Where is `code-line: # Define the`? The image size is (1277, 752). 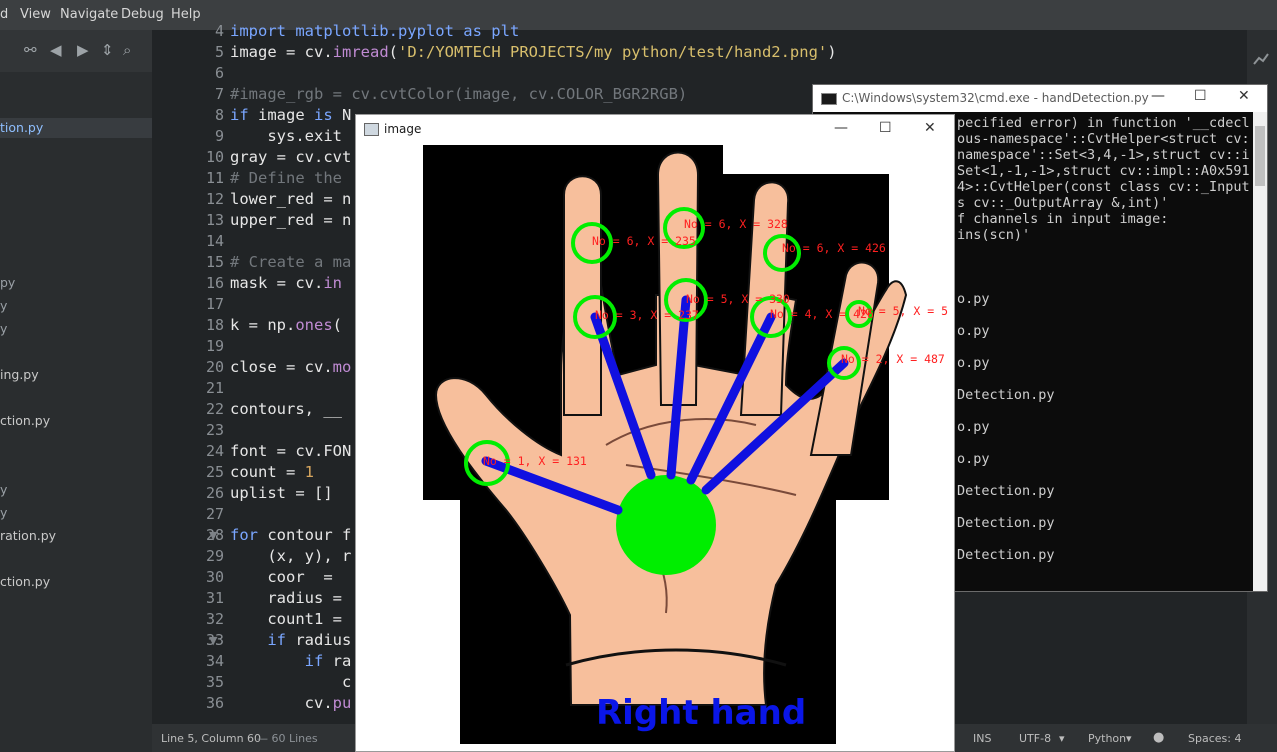
code-line: # Define the is located at coordinates (286, 178).